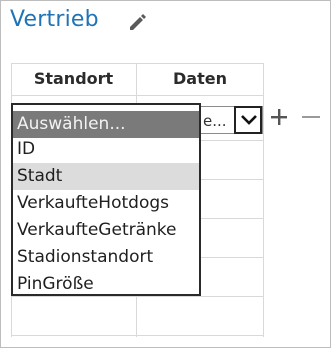 The width and height of the screenshot is (331, 348). Describe the element at coordinates (280, 117) in the screenshot. I see `add-button` at that location.